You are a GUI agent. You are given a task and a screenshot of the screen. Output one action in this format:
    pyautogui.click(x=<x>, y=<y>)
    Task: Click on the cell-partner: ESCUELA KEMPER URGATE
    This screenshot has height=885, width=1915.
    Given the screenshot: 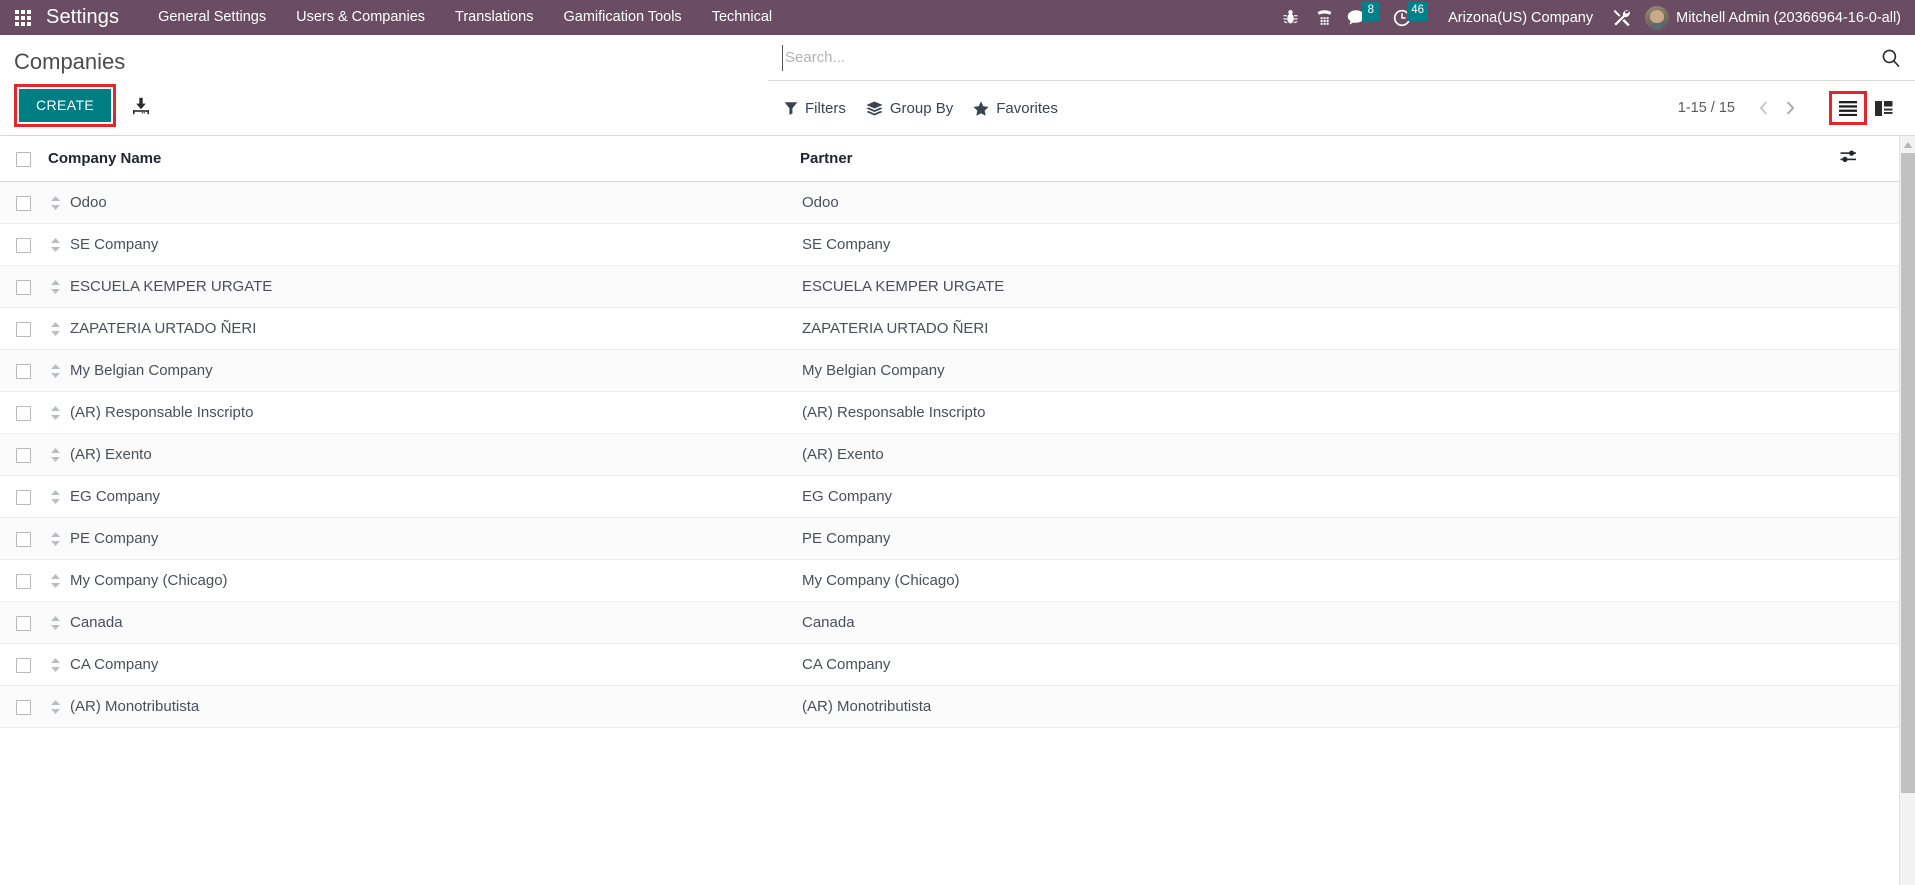 What is the action you would take?
    pyautogui.click(x=1320, y=286)
    